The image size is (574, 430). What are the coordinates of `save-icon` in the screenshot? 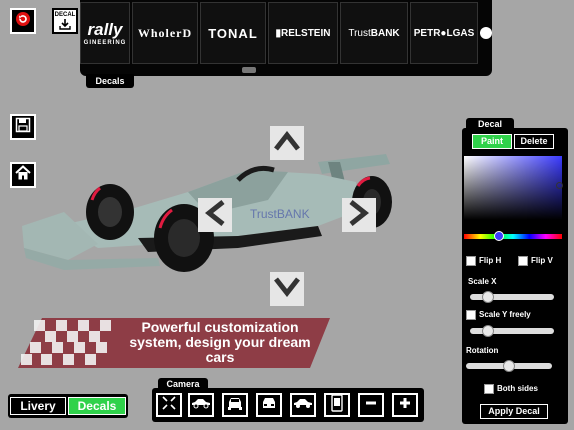 It's located at (23, 127).